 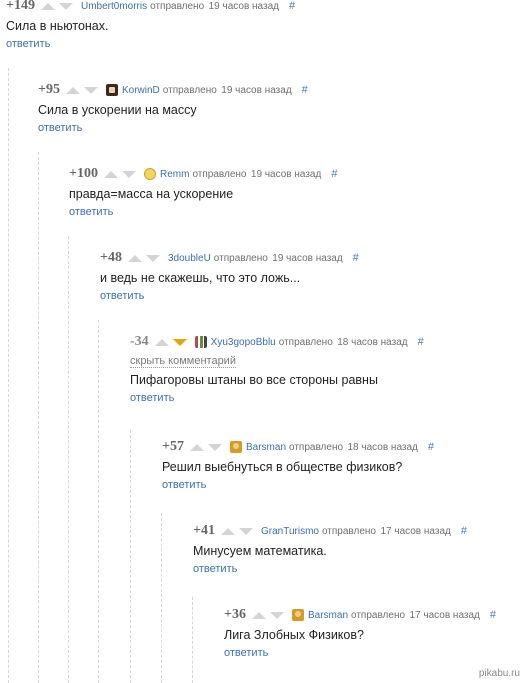 What do you see at coordinates (139, 341) in the screenshot?
I see `comment-rating: -34` at bounding box center [139, 341].